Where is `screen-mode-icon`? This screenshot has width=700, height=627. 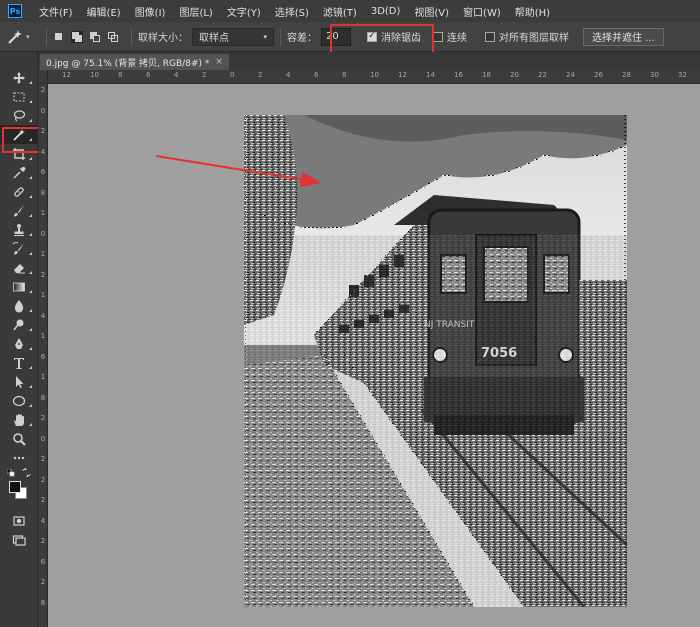
screen-mode-icon is located at coordinates (19, 540).